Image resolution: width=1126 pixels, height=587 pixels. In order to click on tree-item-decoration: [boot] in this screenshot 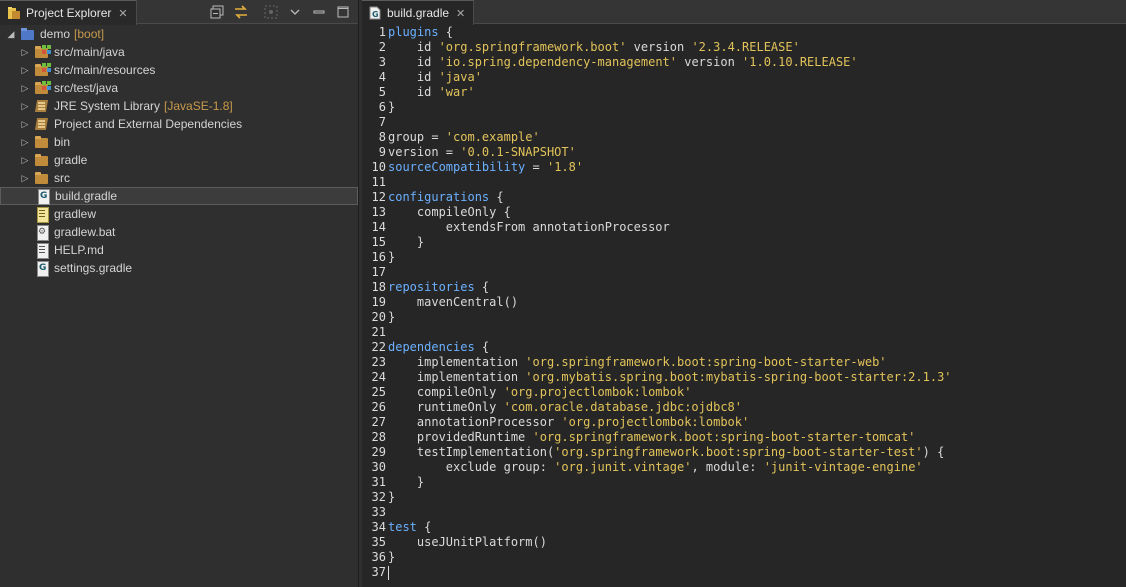, I will do `click(89, 34)`.